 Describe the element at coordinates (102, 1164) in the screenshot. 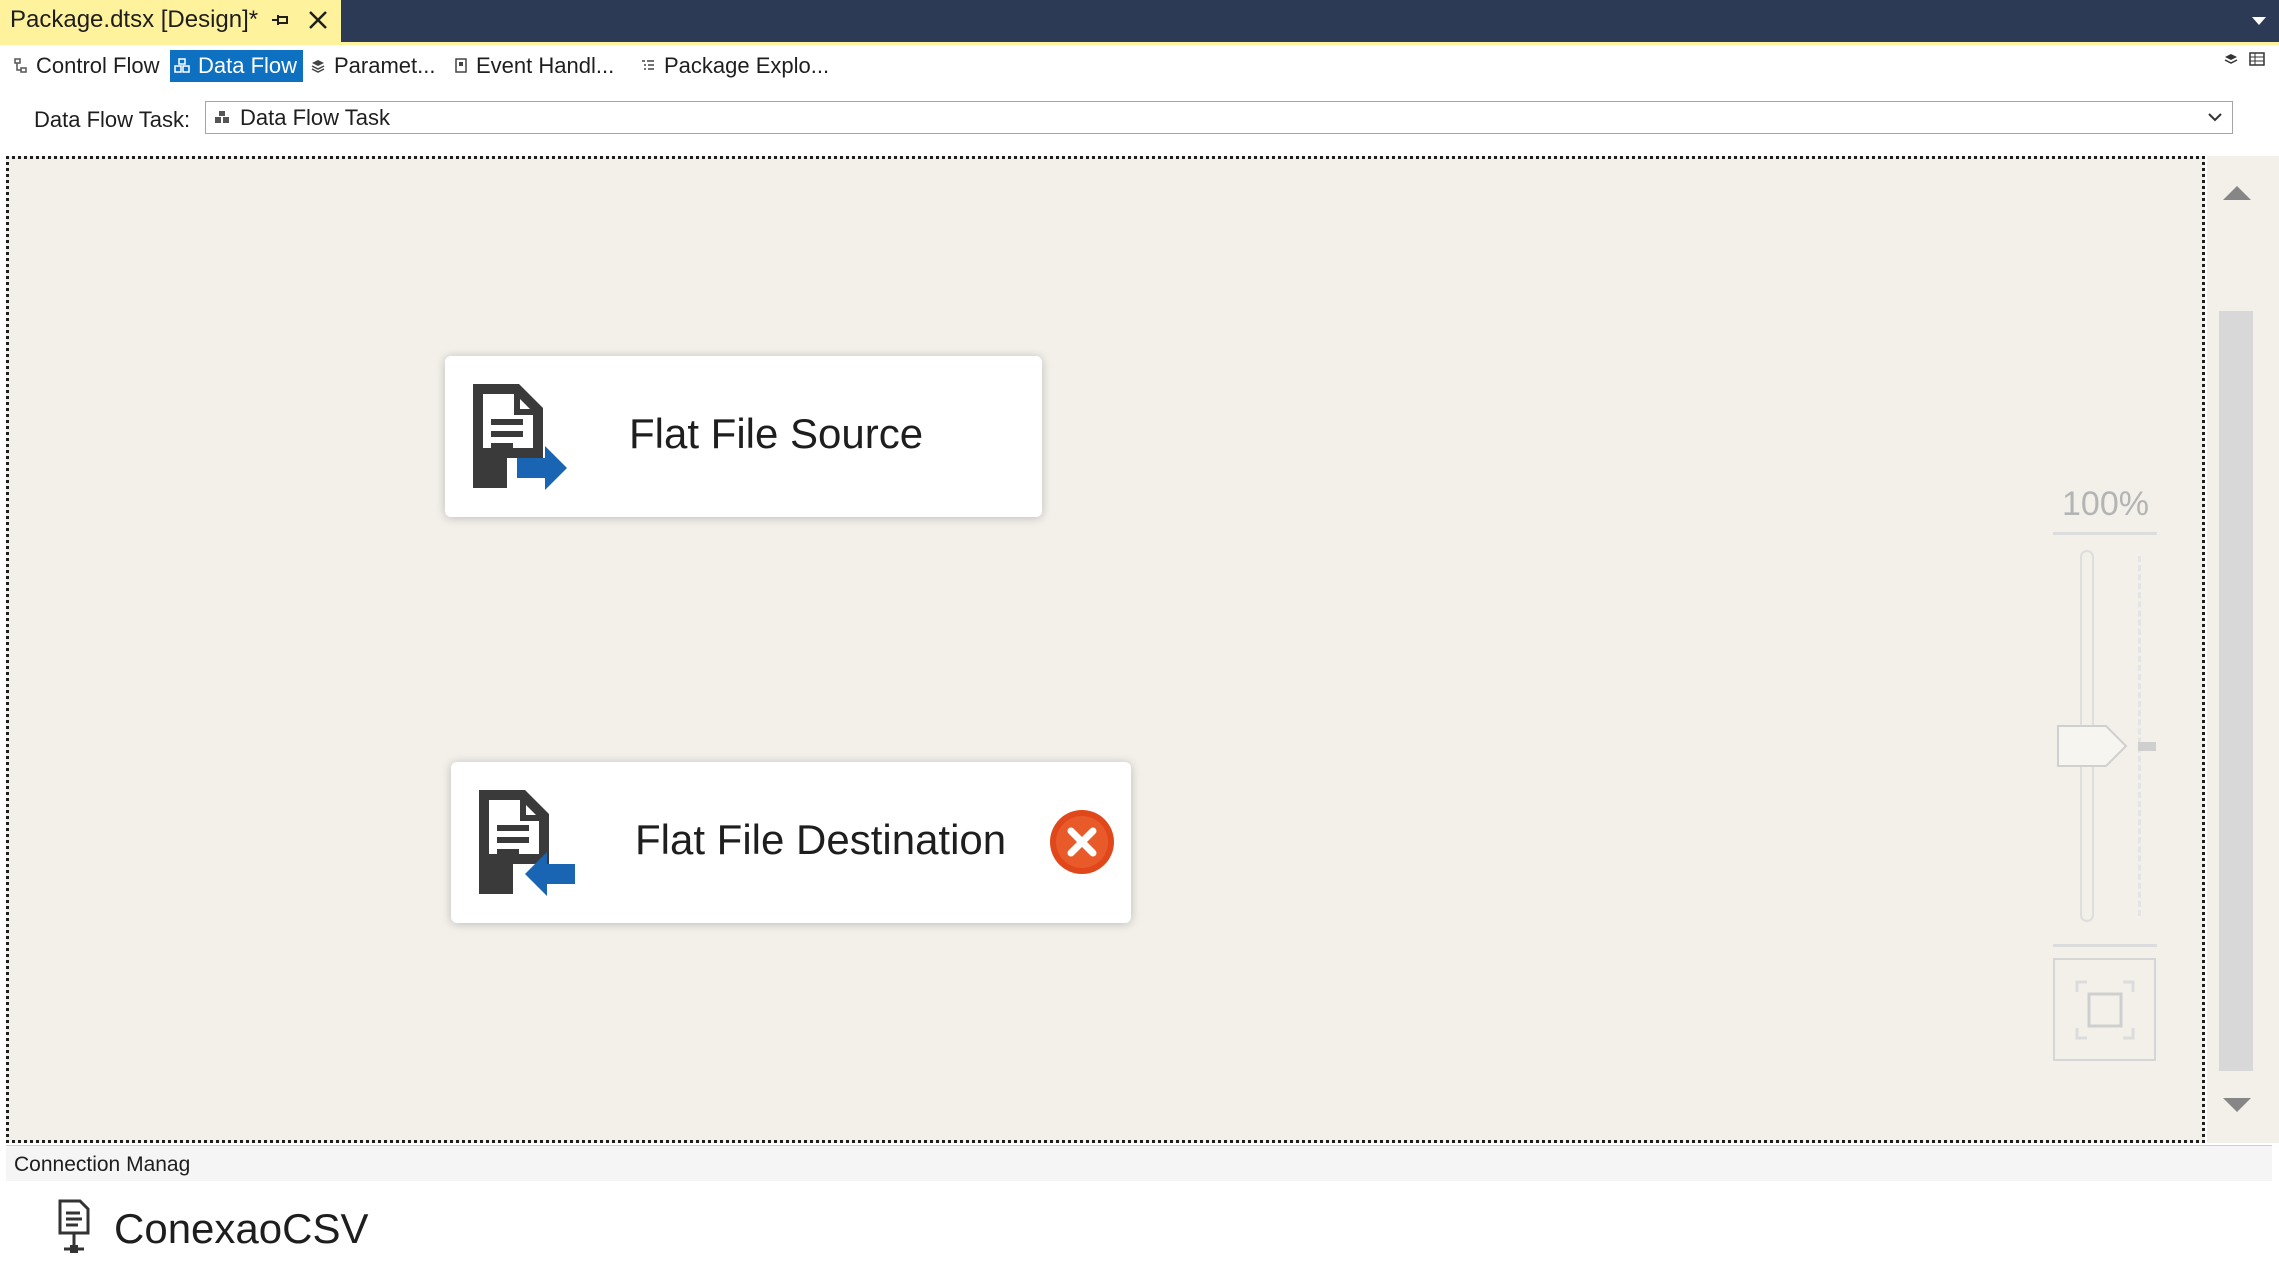

I see `connection-managers-title: Connection Manag` at that location.